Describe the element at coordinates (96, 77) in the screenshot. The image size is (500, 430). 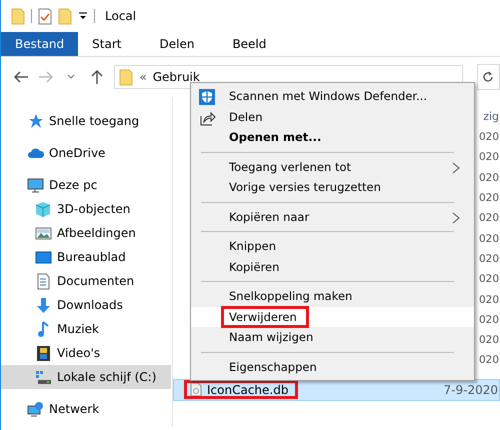
I see `up-icon` at that location.